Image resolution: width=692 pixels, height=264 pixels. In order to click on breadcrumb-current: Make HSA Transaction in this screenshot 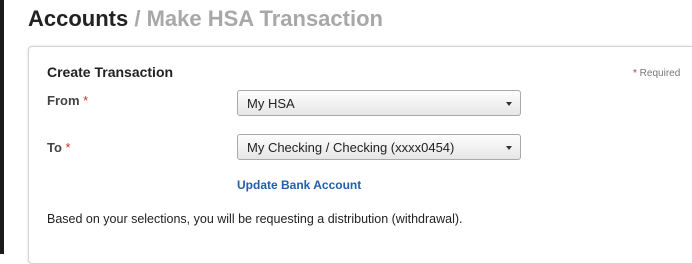, I will do `click(264, 18)`.